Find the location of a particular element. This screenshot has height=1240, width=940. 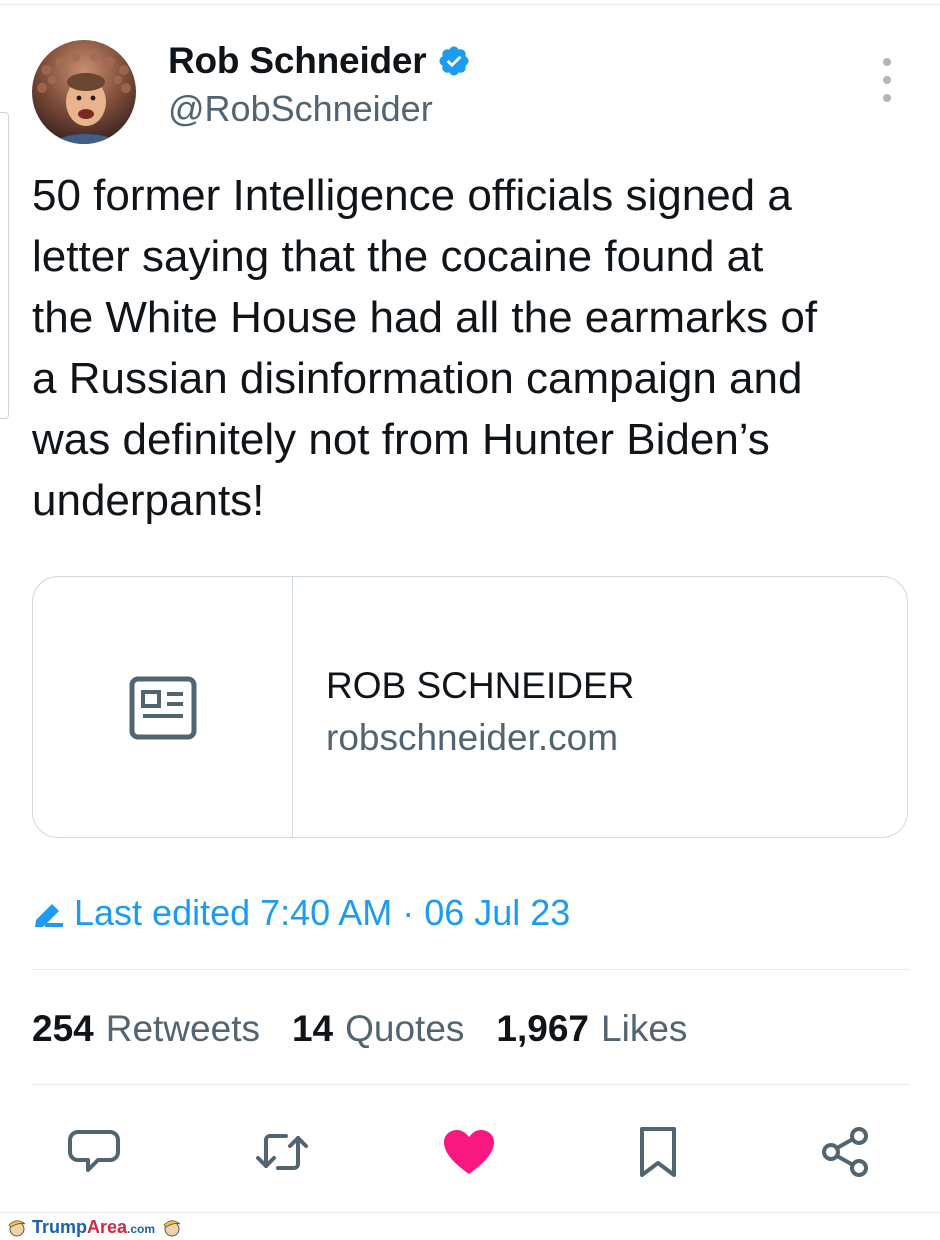

tweet-text-line: underpants! is located at coordinates (148, 500).